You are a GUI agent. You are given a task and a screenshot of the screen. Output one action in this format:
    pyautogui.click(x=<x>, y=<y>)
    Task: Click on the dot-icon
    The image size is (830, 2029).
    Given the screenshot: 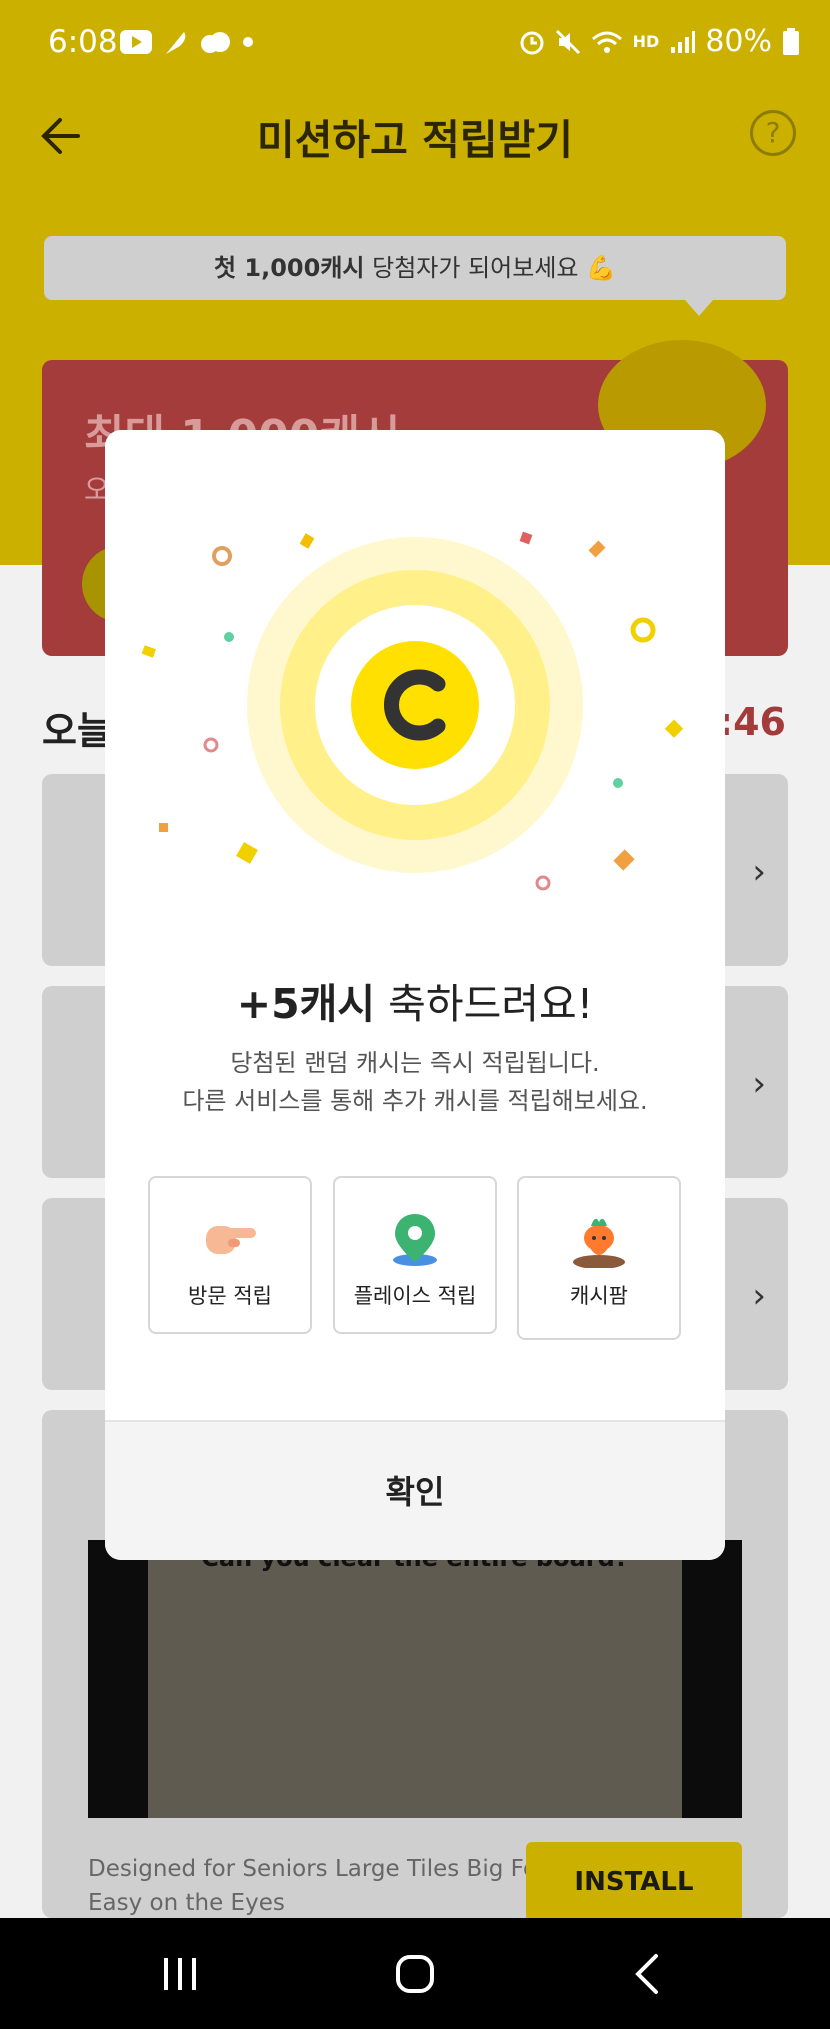 What is the action you would take?
    pyautogui.click(x=248, y=42)
    